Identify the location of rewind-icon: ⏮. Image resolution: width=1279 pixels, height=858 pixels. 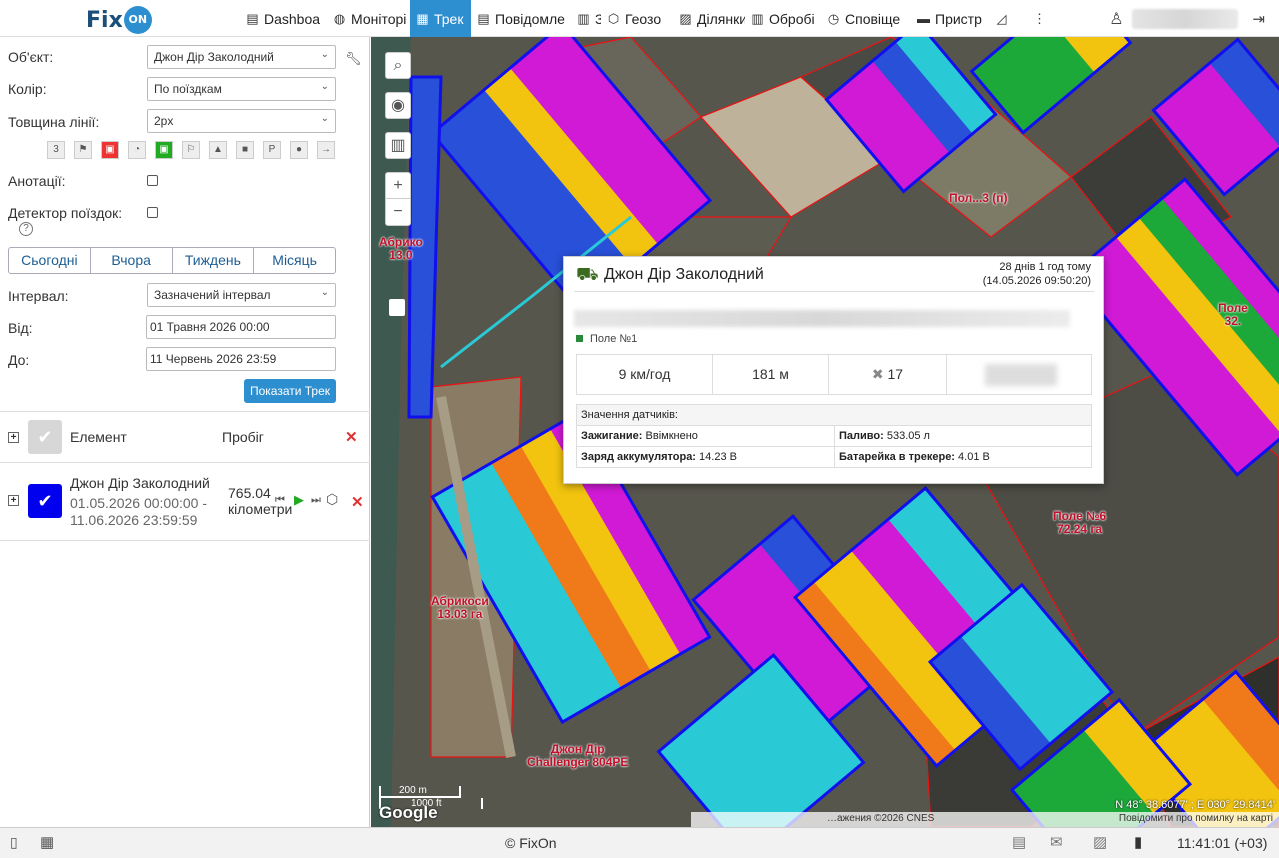
(280, 500).